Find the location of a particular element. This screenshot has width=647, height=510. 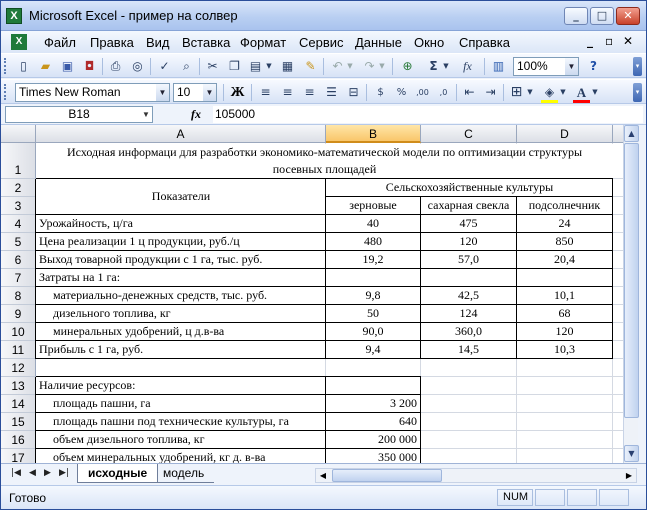

row-label: минеральных удобрений, ц д.в-ва is located at coordinates (180, 331).